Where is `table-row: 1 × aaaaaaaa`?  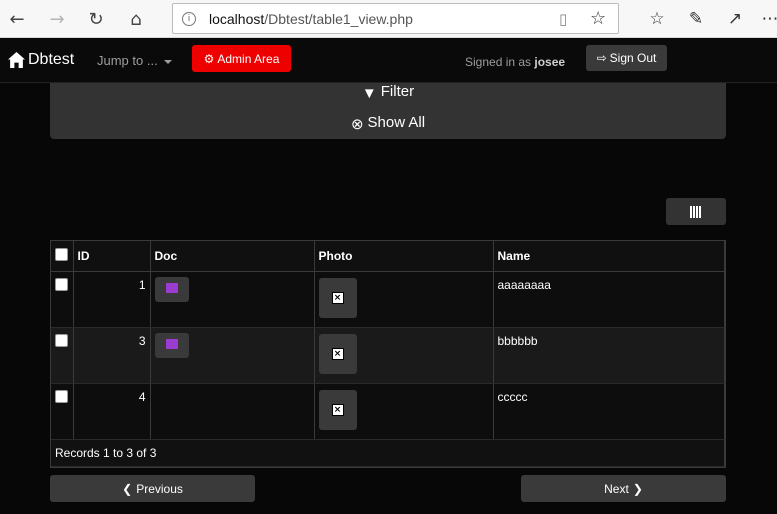
table-row: 1 × aaaaaaaa is located at coordinates (388, 299).